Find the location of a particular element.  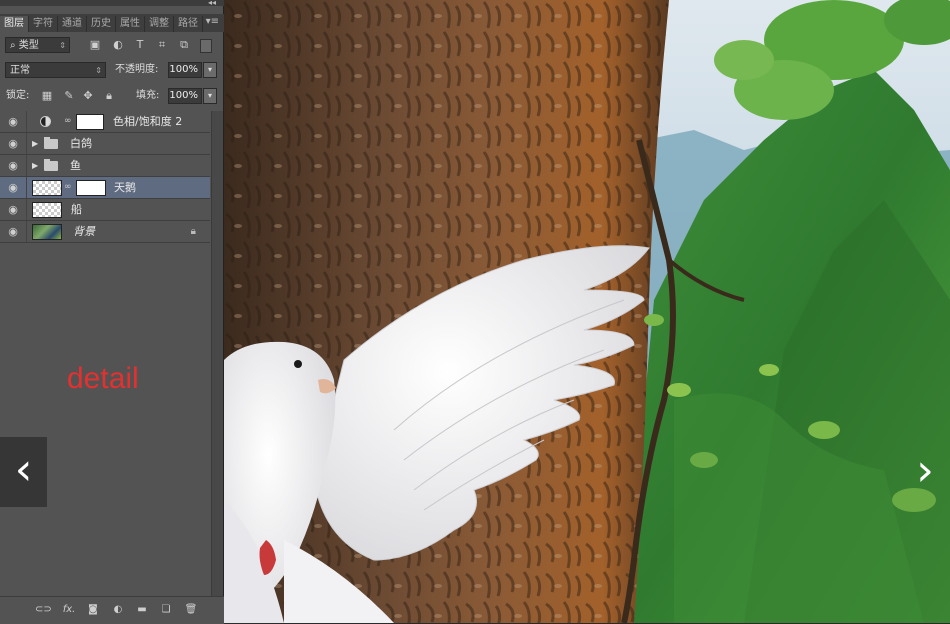

tab-character: 字符 is located at coordinates (43, 24).